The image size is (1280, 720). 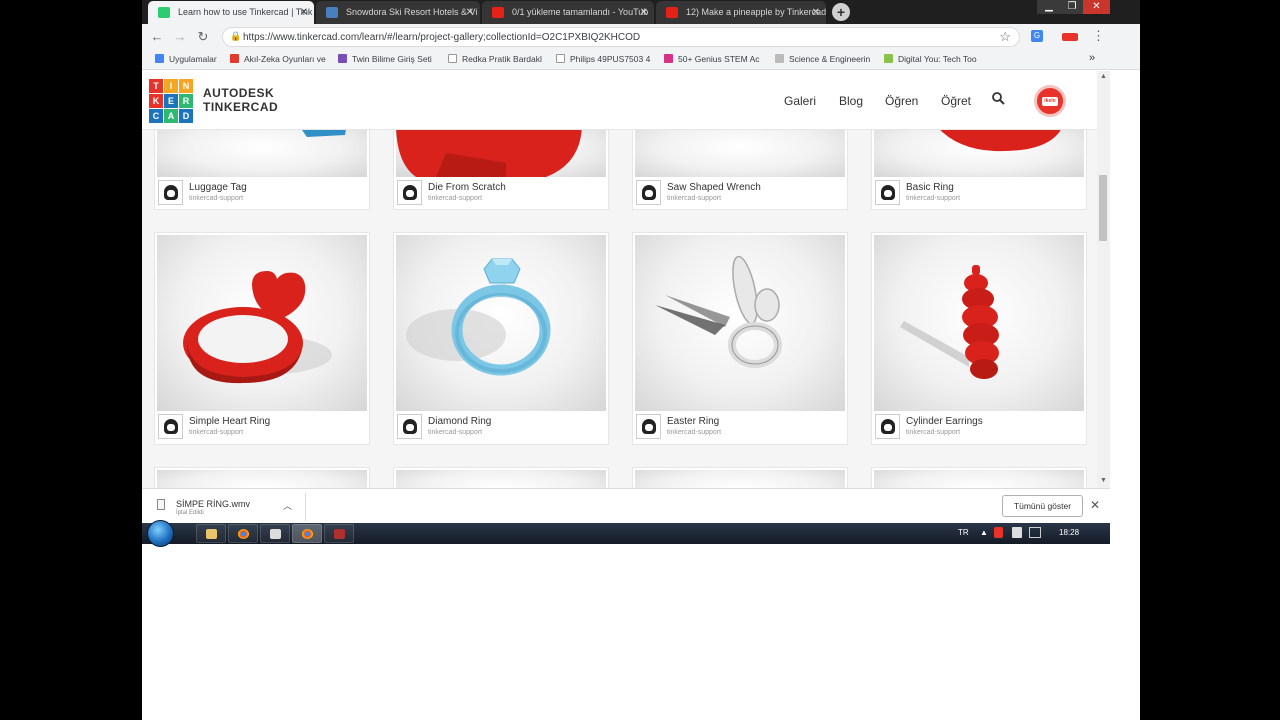 What do you see at coordinates (1037, 36) in the screenshot?
I see `translate-icon: G` at bounding box center [1037, 36].